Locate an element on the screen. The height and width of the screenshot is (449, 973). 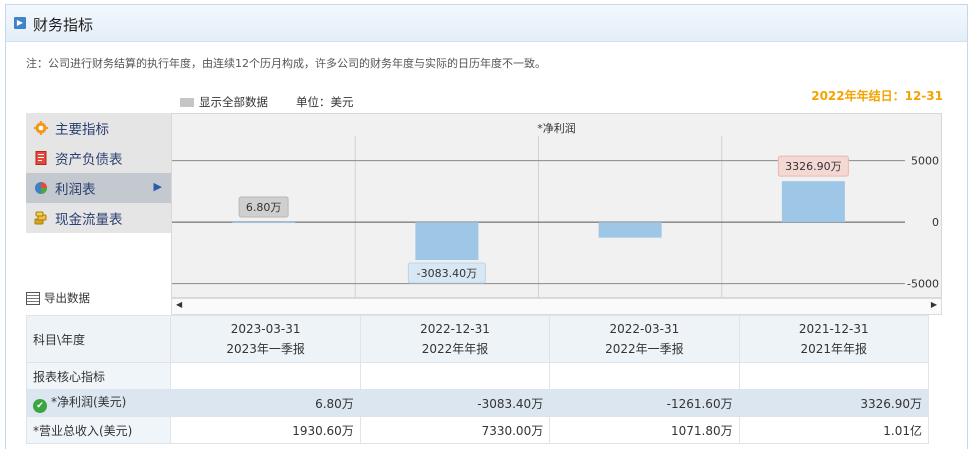
data-label: 6.80万 is located at coordinates (264, 207).